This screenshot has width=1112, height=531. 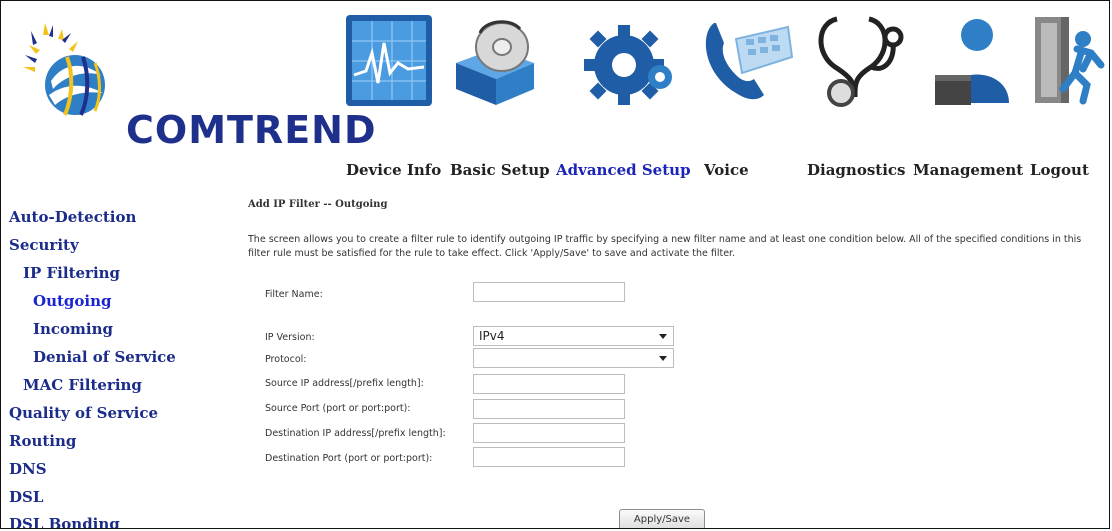 What do you see at coordinates (626, 62) in the screenshot?
I see `advanced-setup-gear-icon` at bounding box center [626, 62].